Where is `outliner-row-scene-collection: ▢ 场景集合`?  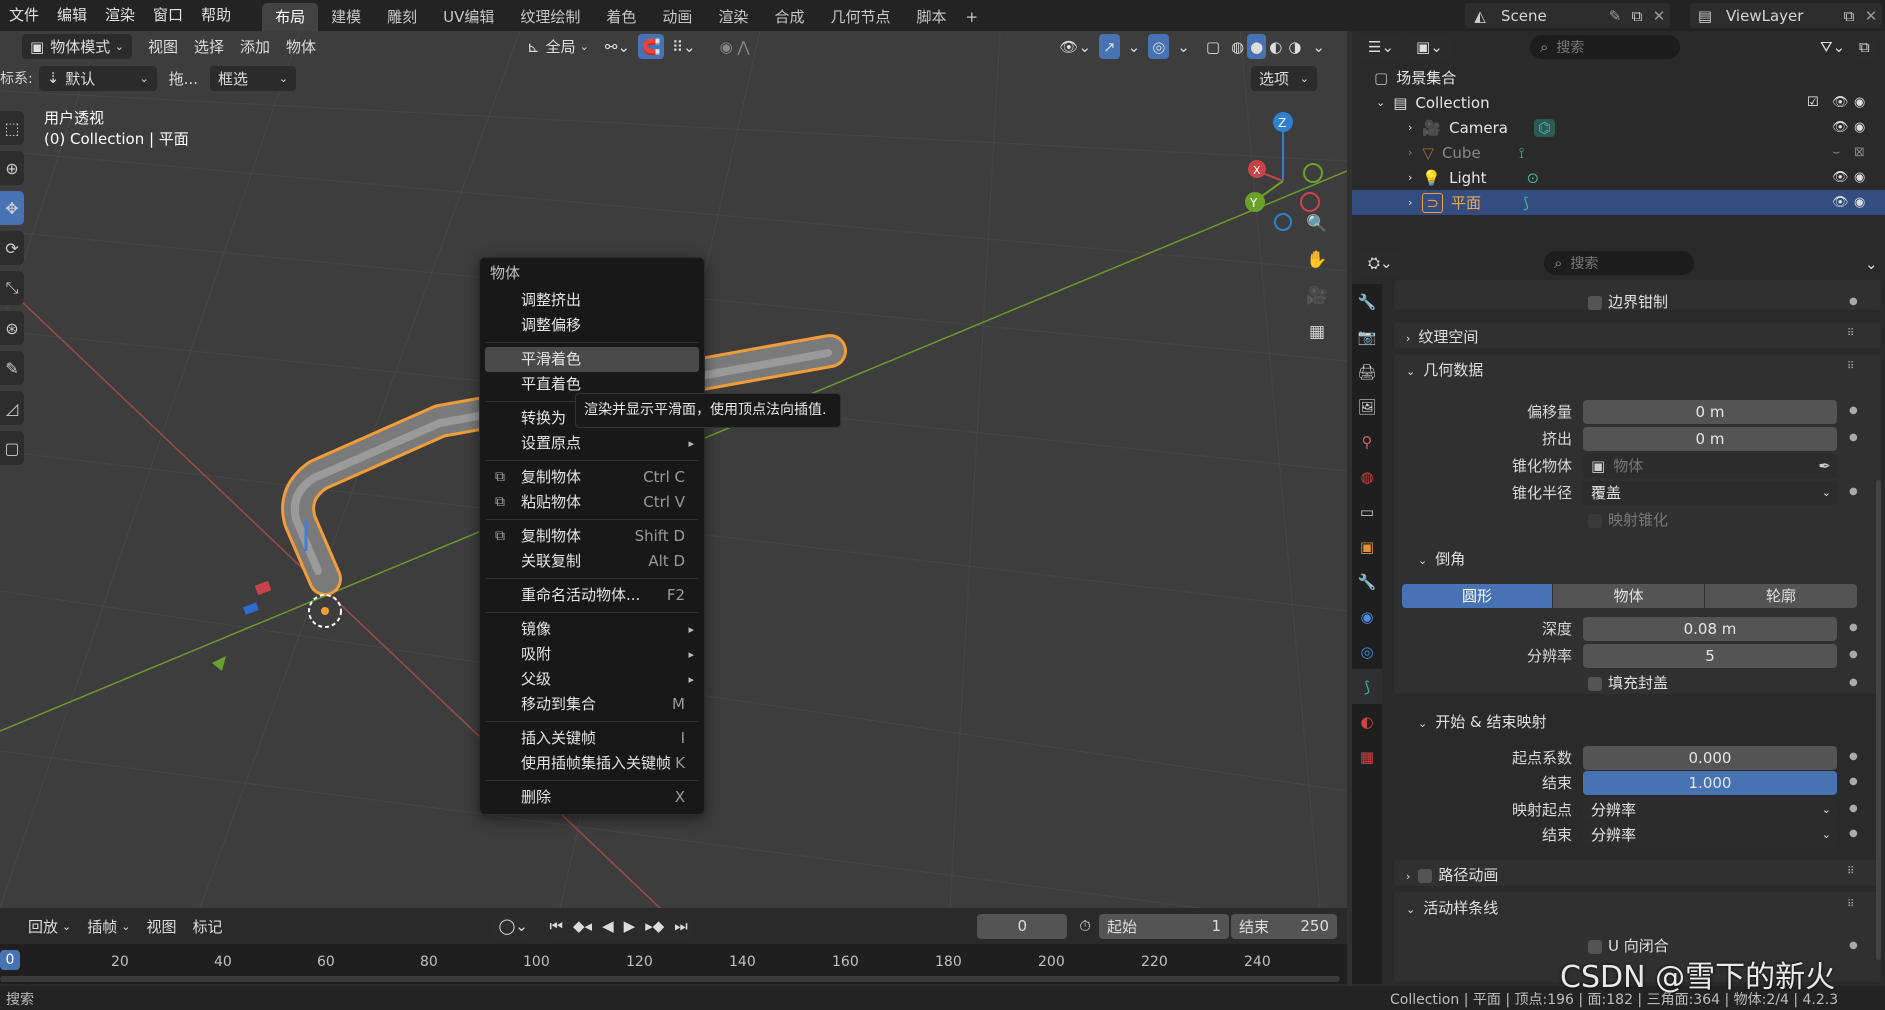 outliner-row-scene-collection: ▢ 场景集合 is located at coordinates (1618, 77).